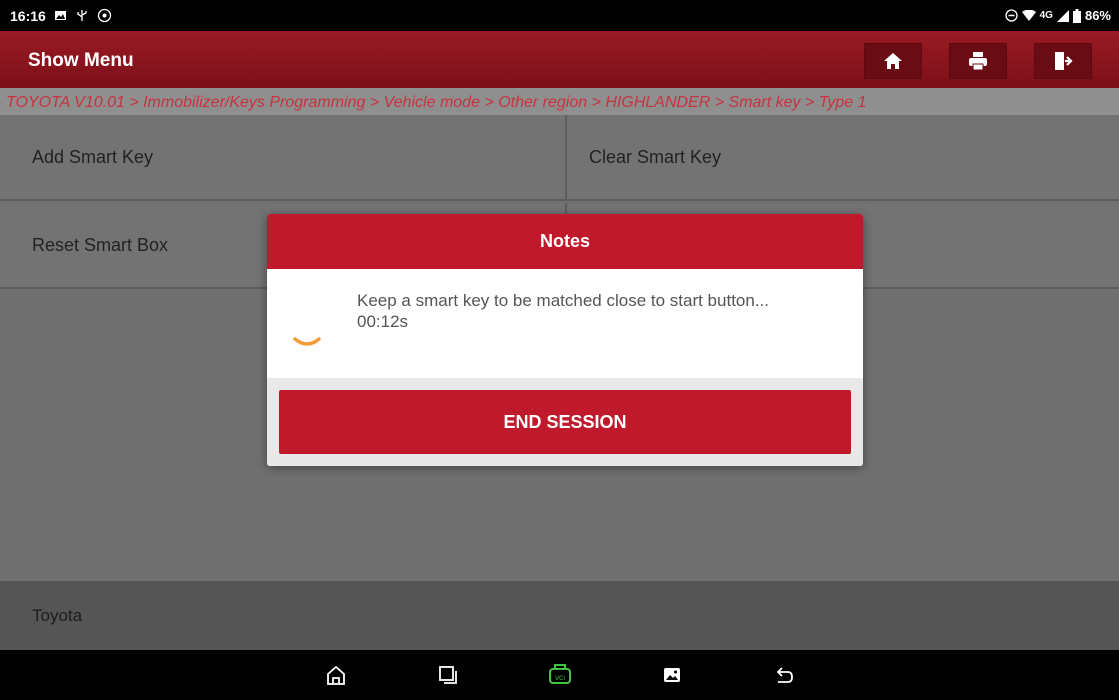  I want to click on print-button, so click(978, 61).